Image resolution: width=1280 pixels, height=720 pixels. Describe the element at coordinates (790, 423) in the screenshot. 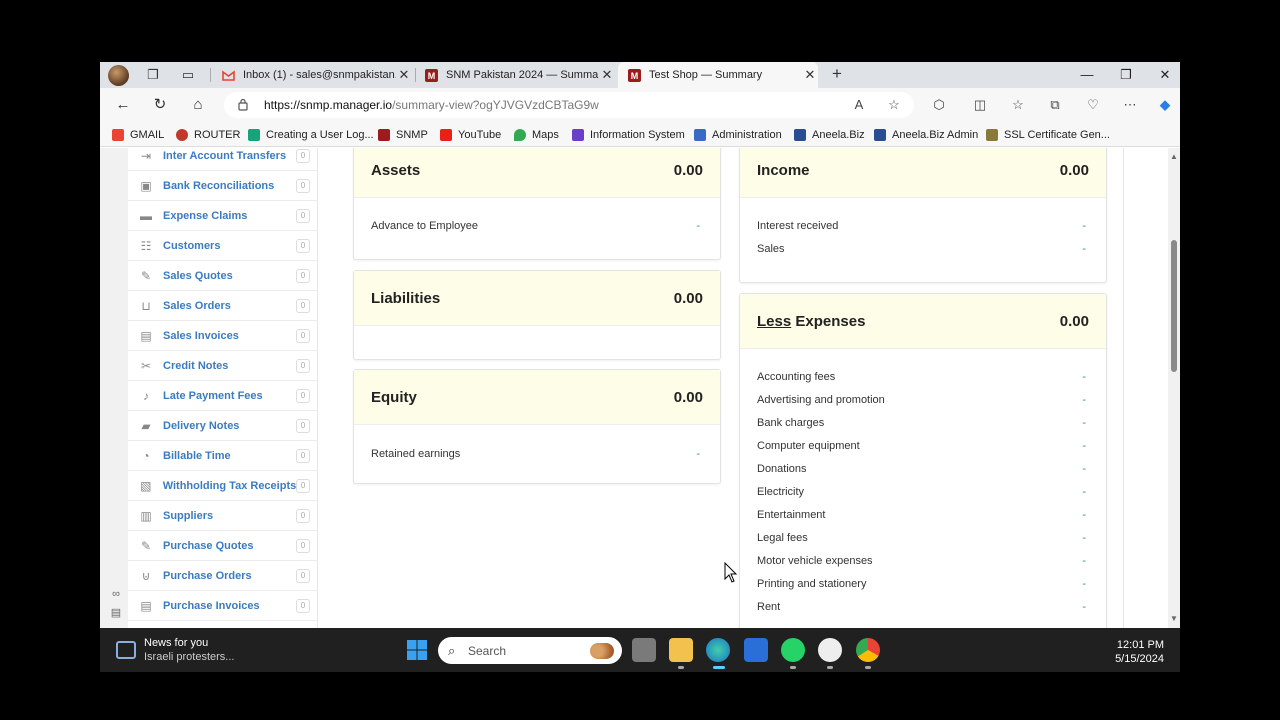

I see `account-label: Bank charges` at that location.